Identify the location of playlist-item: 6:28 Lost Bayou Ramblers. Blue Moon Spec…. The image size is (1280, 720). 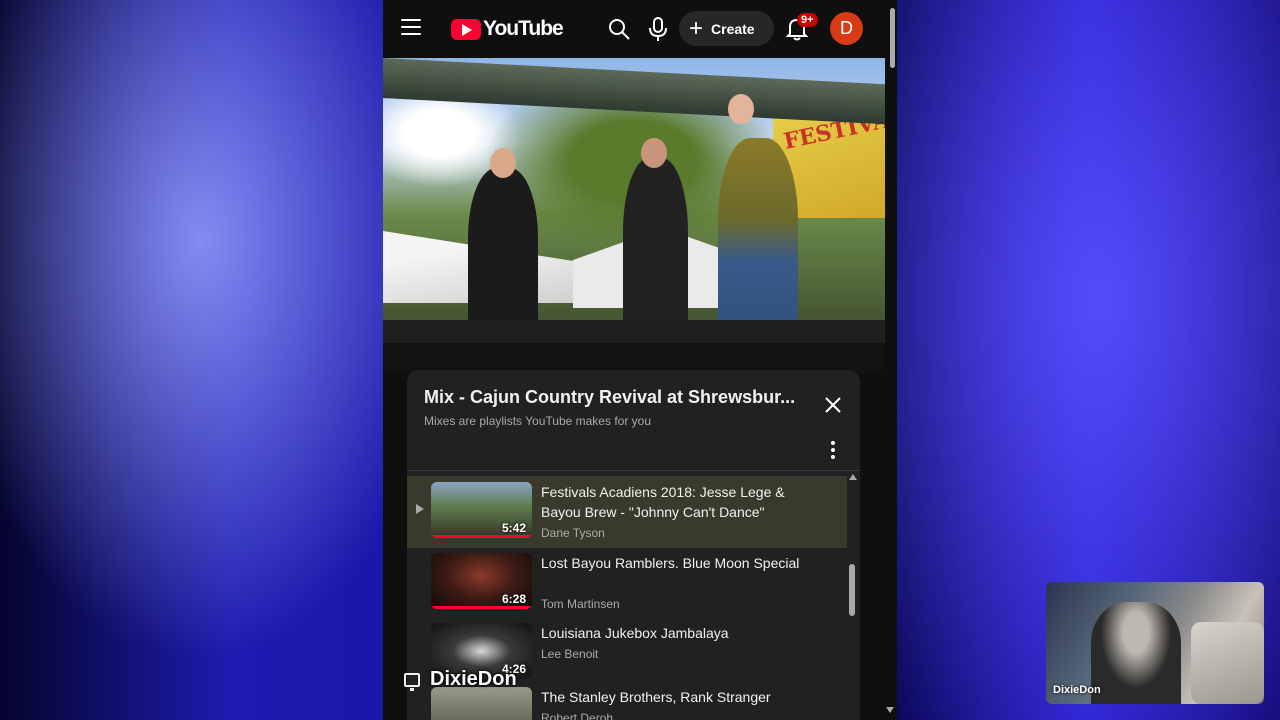
(627, 583).